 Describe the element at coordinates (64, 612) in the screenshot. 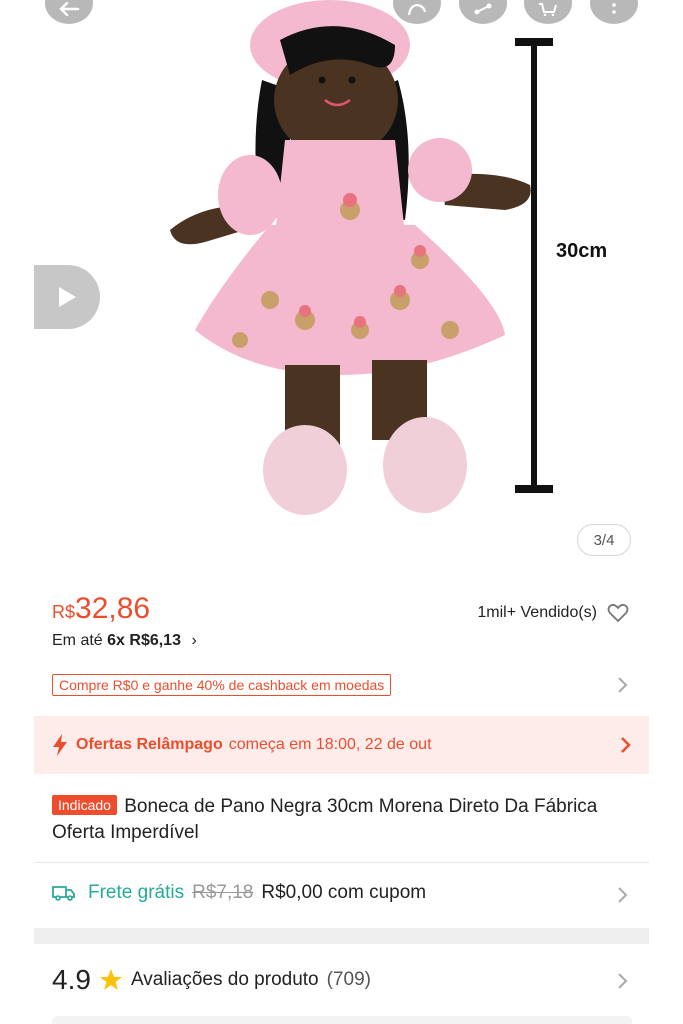

I see `price-currency: R$` at that location.